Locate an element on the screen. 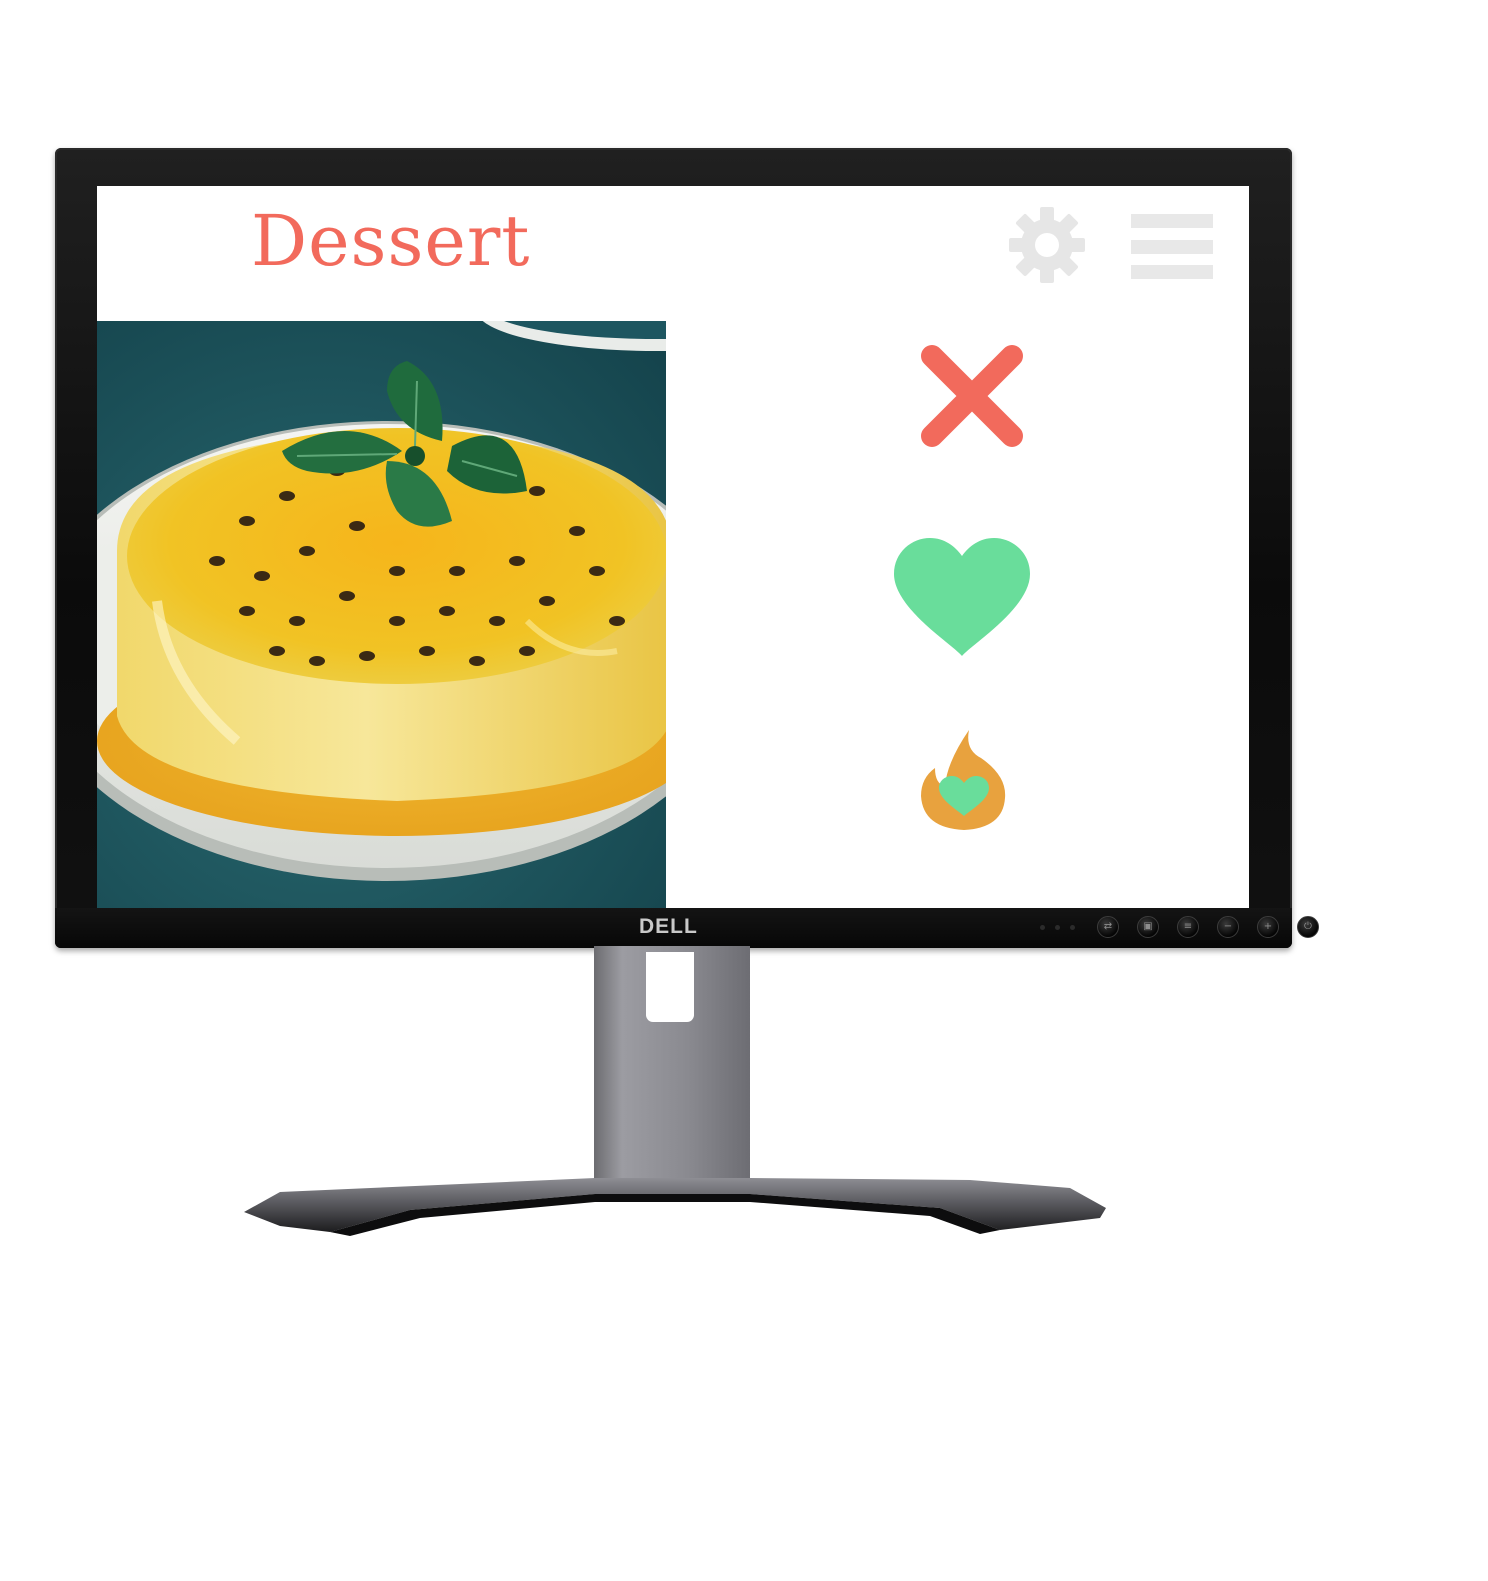  flame-heart-icon is located at coordinates (963, 780).